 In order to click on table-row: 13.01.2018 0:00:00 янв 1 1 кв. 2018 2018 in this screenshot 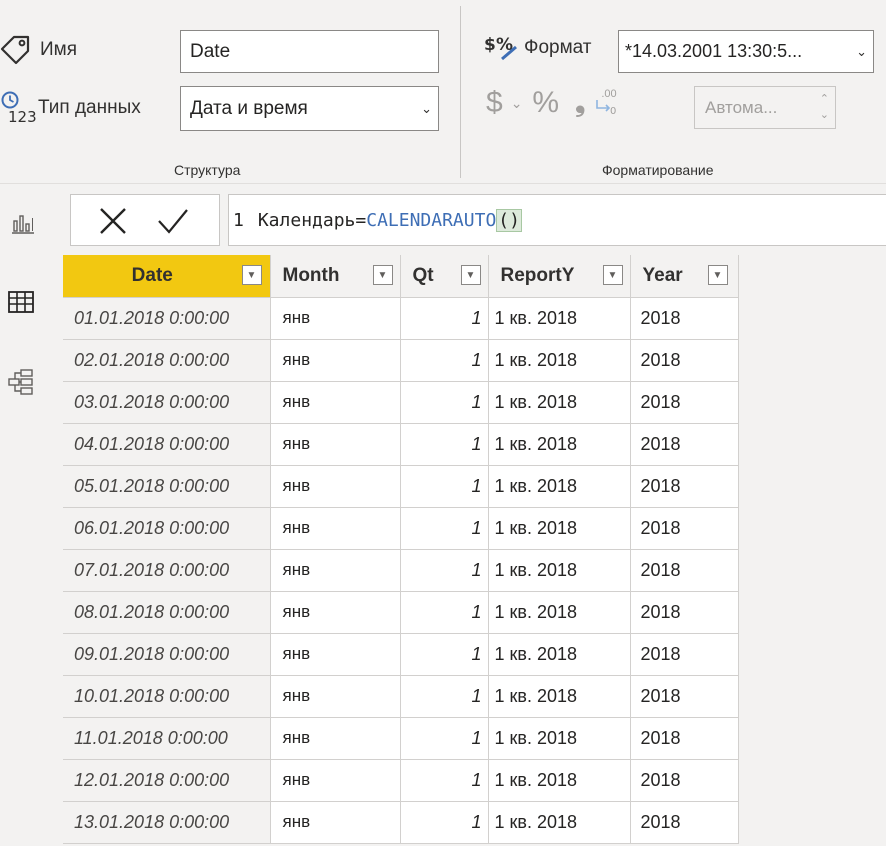, I will do `click(401, 822)`.